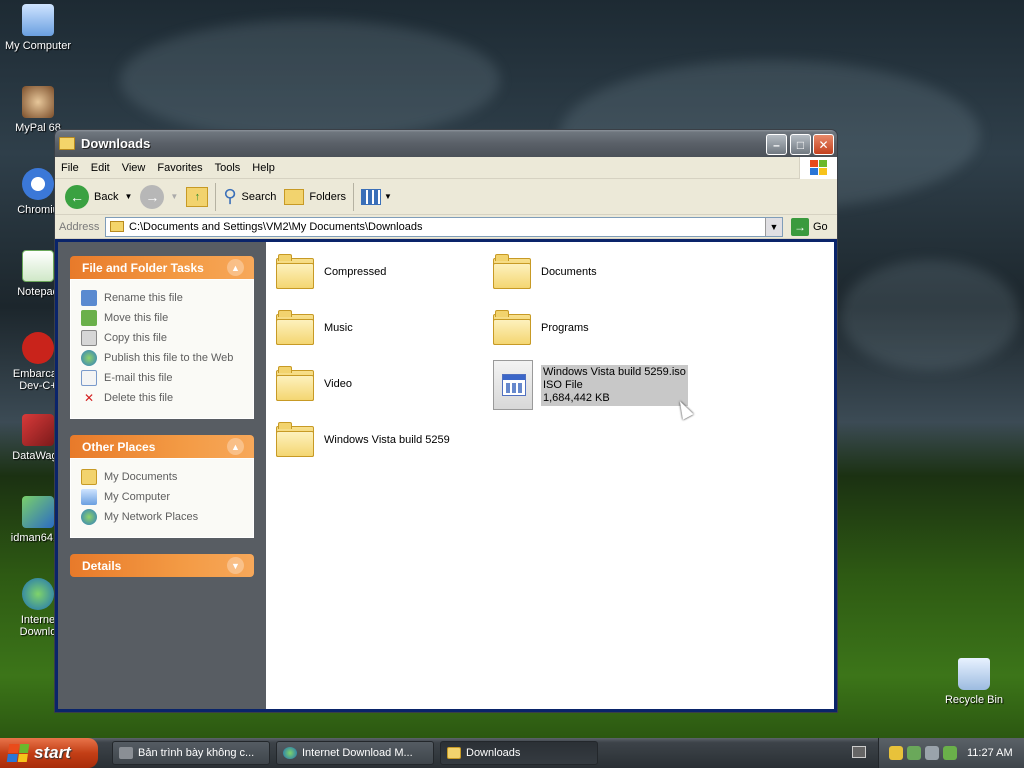 The width and height of the screenshot is (1024, 768). Describe the element at coordinates (315, 197) in the screenshot. I see `folders-button: Folders` at that location.